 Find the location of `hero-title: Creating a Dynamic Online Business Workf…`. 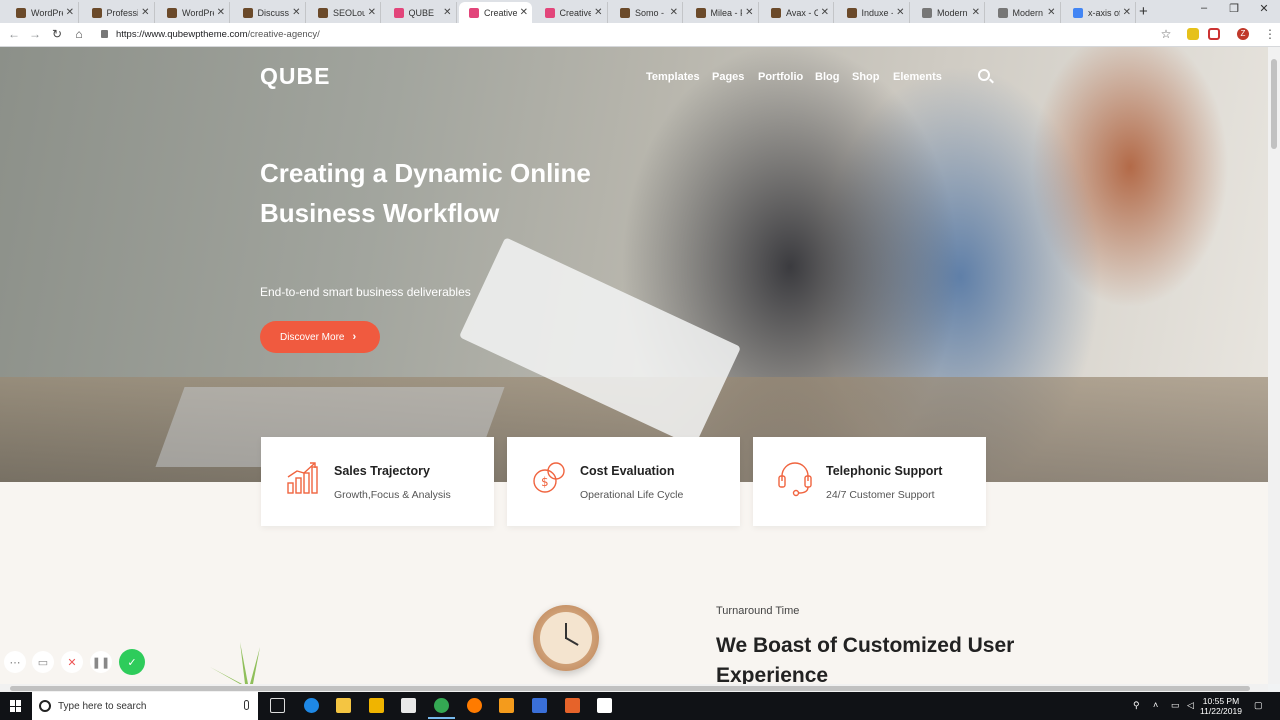

hero-title: Creating a Dynamic Online Business Workf… is located at coordinates (425, 193).